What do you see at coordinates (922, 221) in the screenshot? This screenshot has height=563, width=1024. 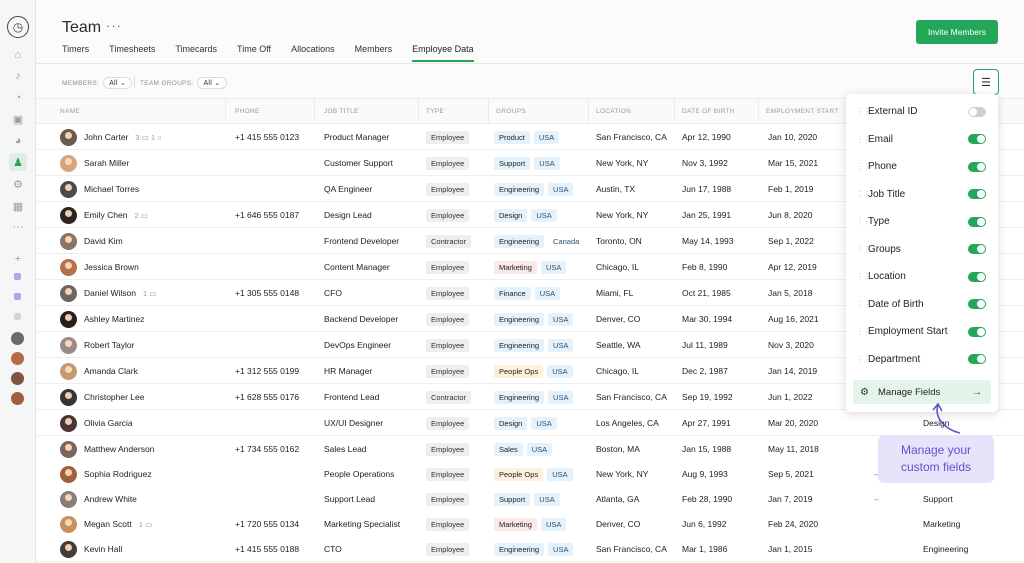 I see `field-item-type: ⋮⋮ Type` at bounding box center [922, 221].